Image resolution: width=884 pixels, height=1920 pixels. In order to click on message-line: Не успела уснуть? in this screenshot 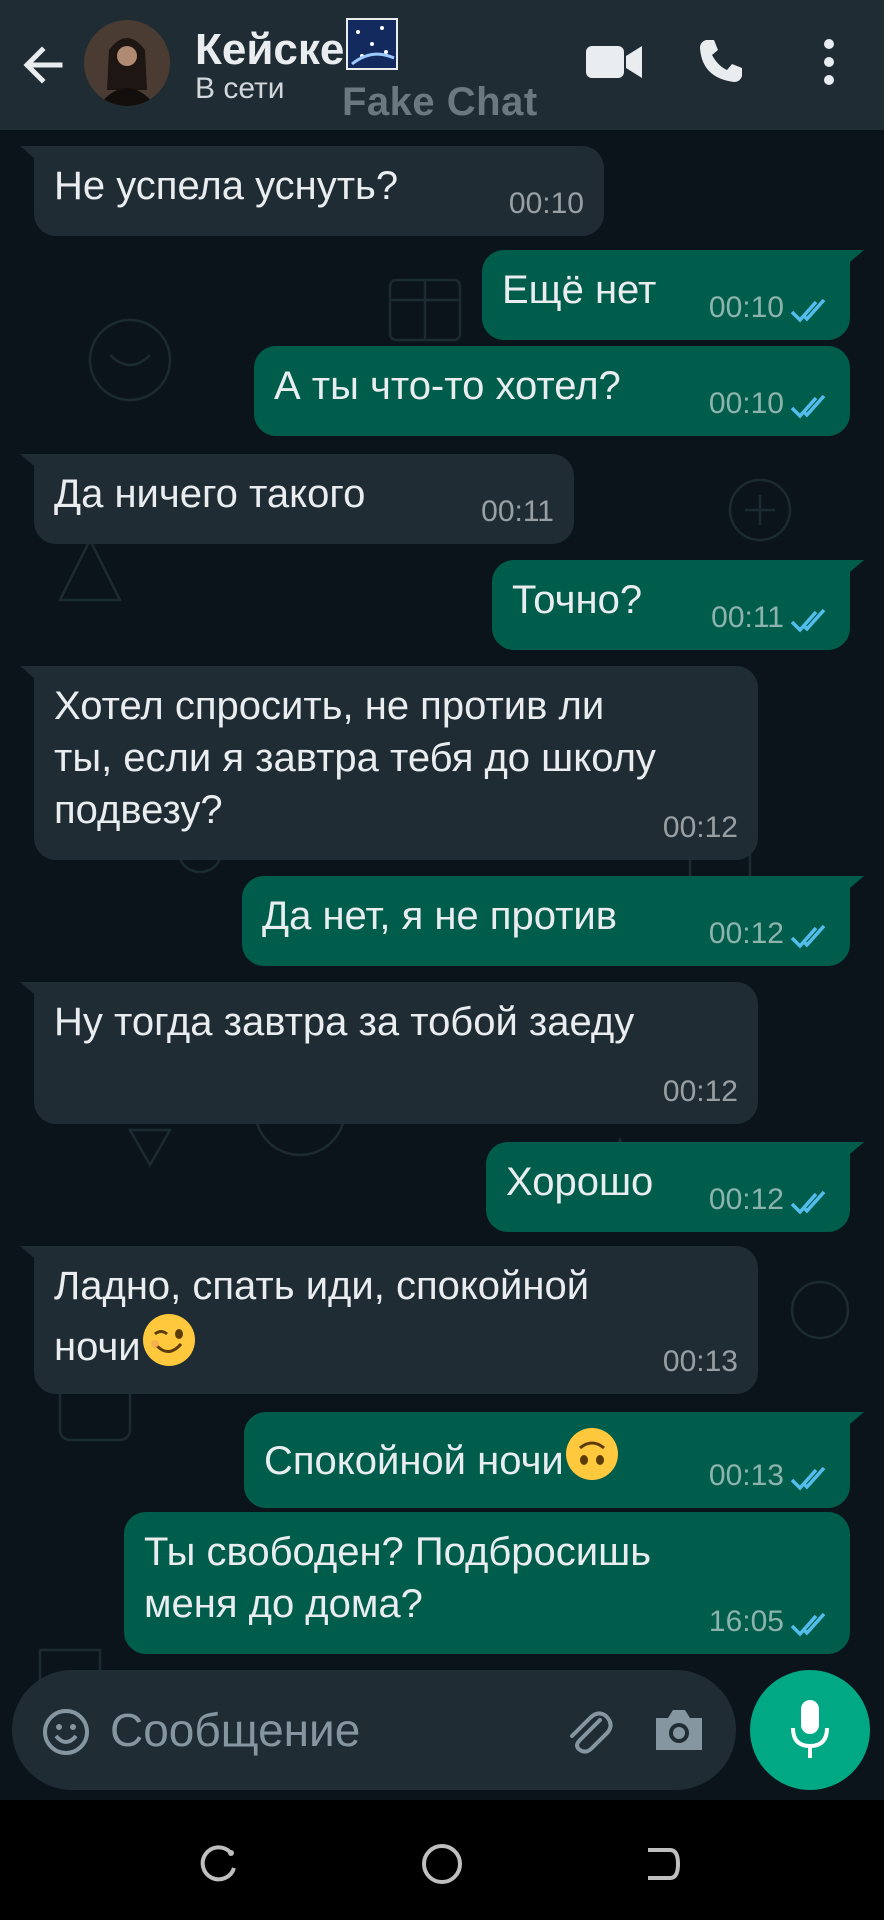, I will do `click(226, 186)`.